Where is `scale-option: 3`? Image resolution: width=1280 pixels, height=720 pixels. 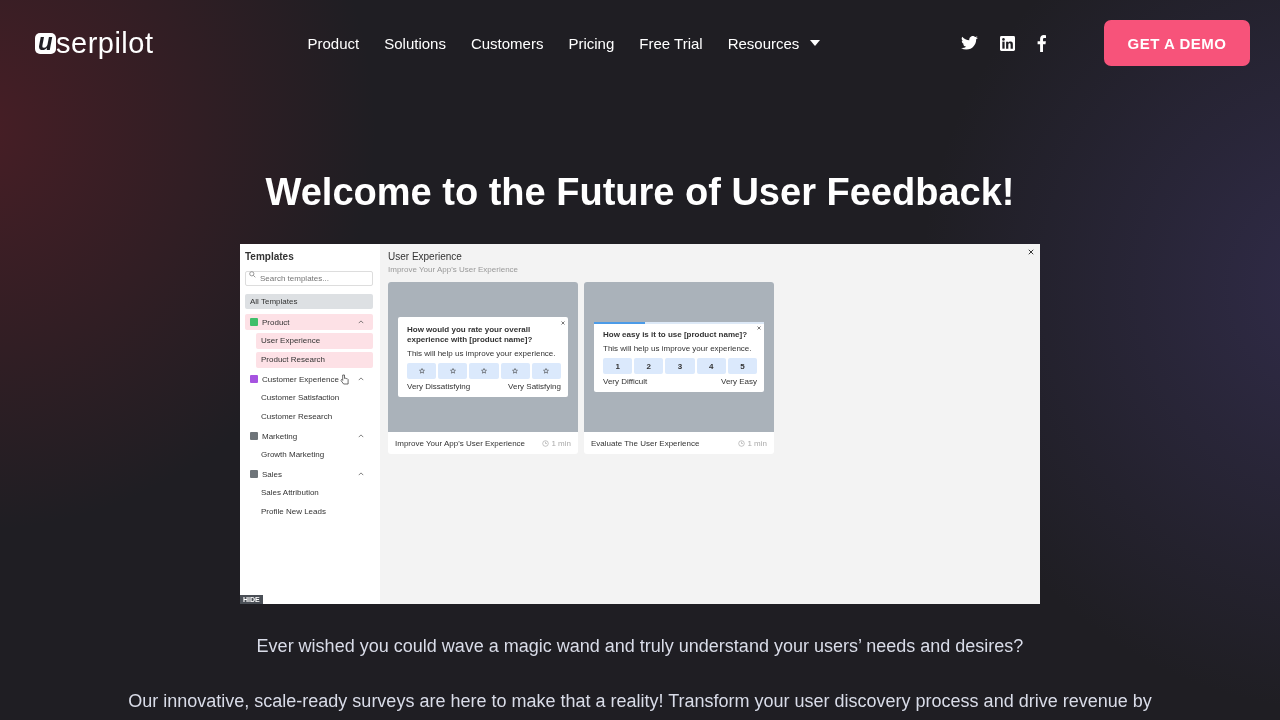
scale-option: 3 is located at coordinates (680, 366).